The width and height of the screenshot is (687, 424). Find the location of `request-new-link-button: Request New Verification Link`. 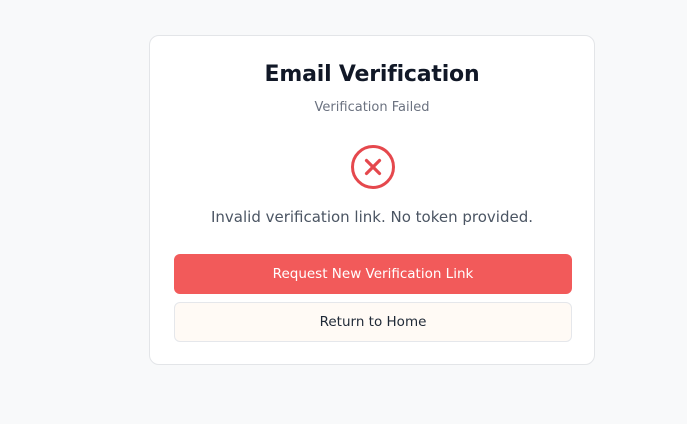

request-new-link-button: Request New Verification Link is located at coordinates (373, 274).